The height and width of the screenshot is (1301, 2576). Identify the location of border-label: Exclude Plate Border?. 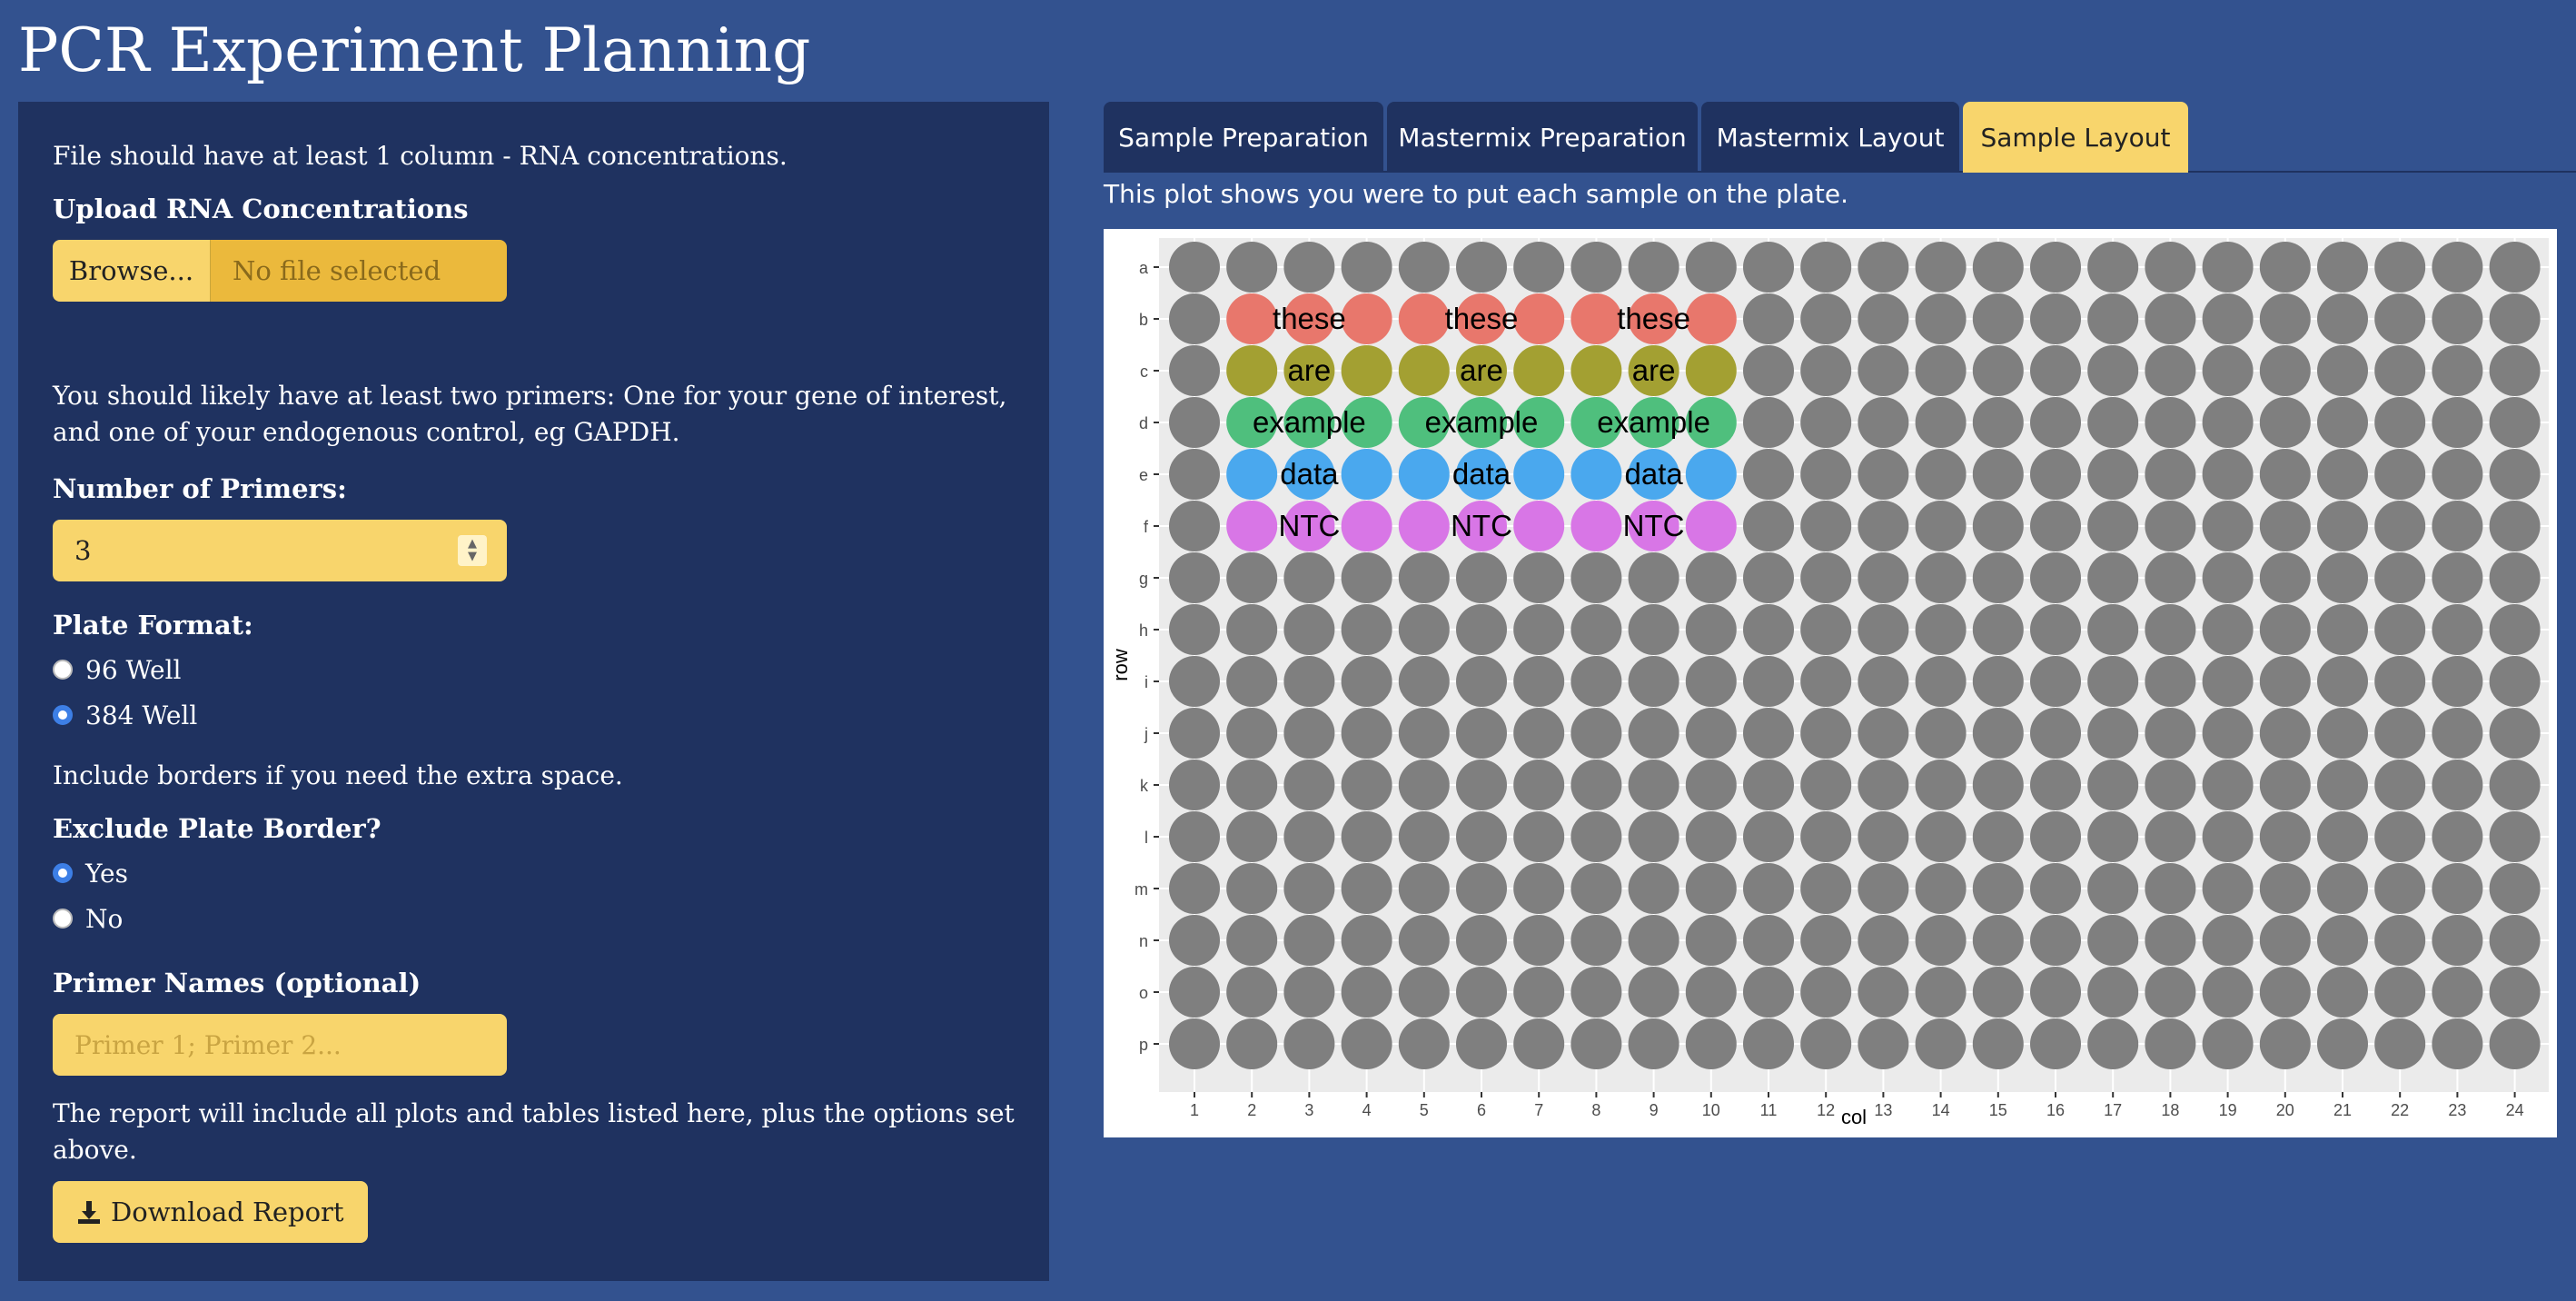
(217, 828).